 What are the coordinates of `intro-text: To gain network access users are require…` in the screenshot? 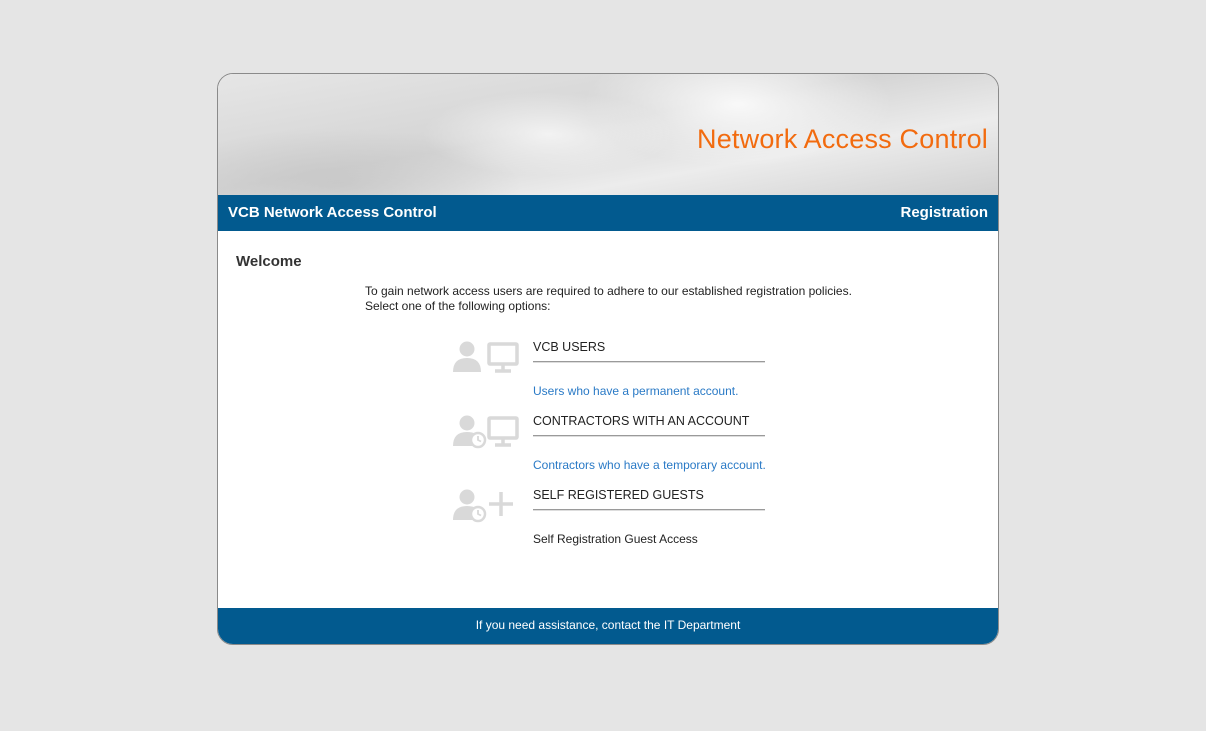 It's located at (608, 299).